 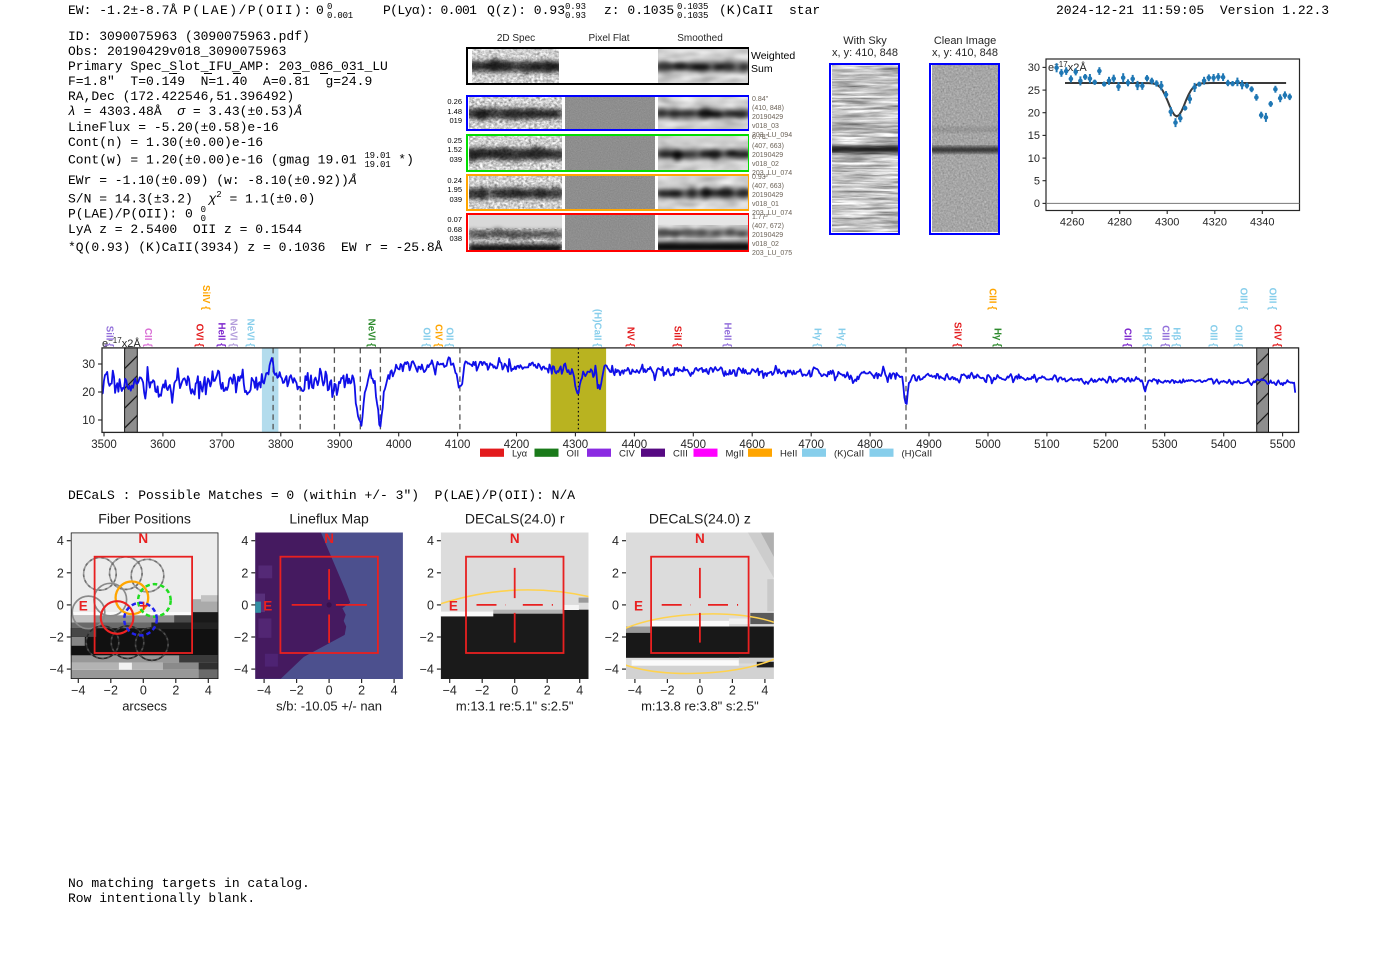 I want to click on svg-text: 30, so click(x=88, y=365).